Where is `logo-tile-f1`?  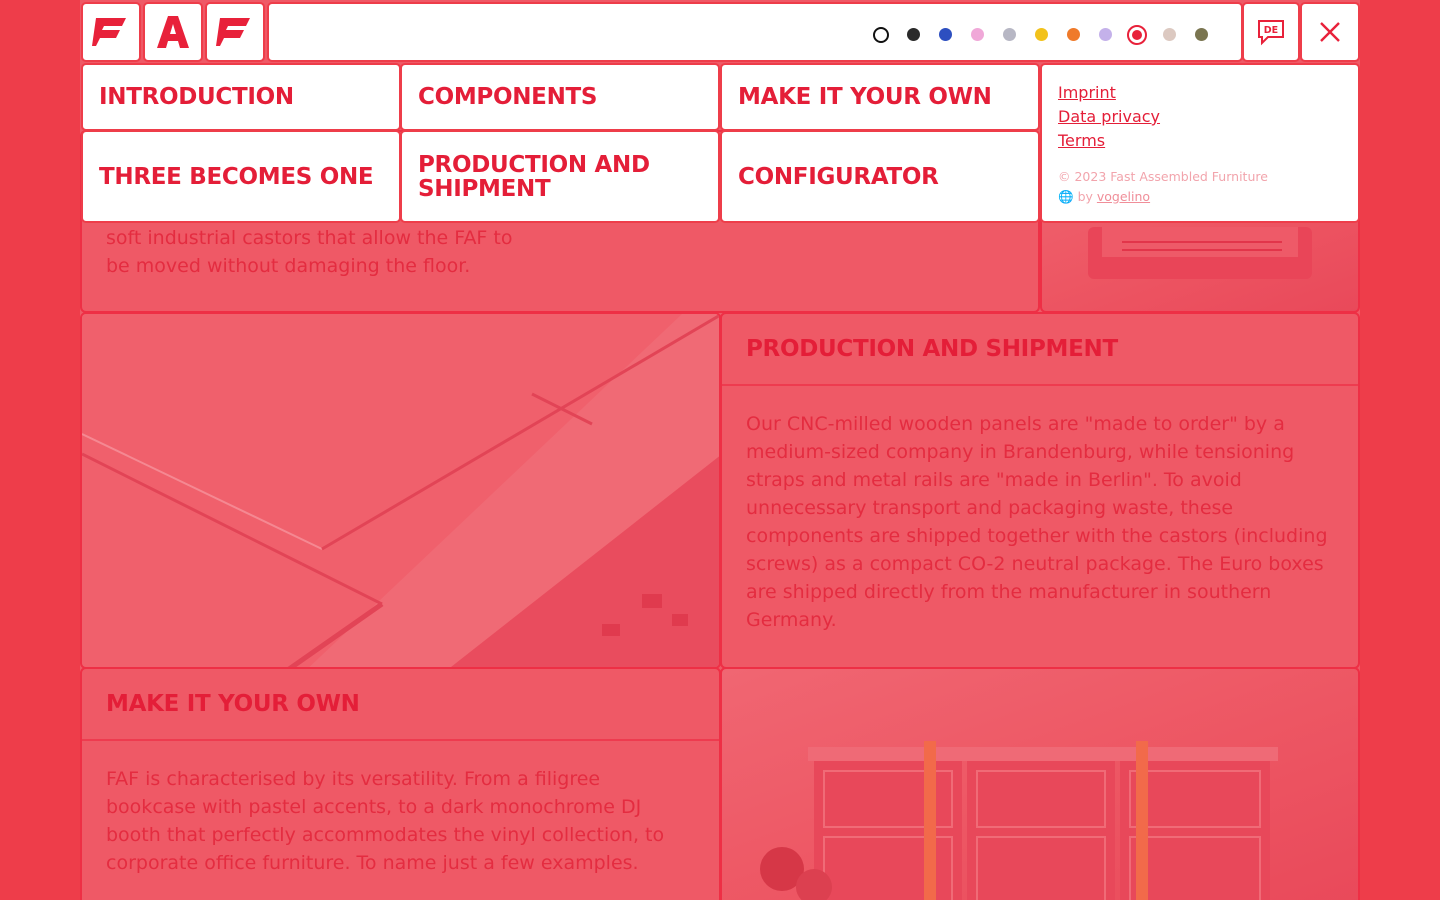 logo-tile-f1 is located at coordinates (111, 32).